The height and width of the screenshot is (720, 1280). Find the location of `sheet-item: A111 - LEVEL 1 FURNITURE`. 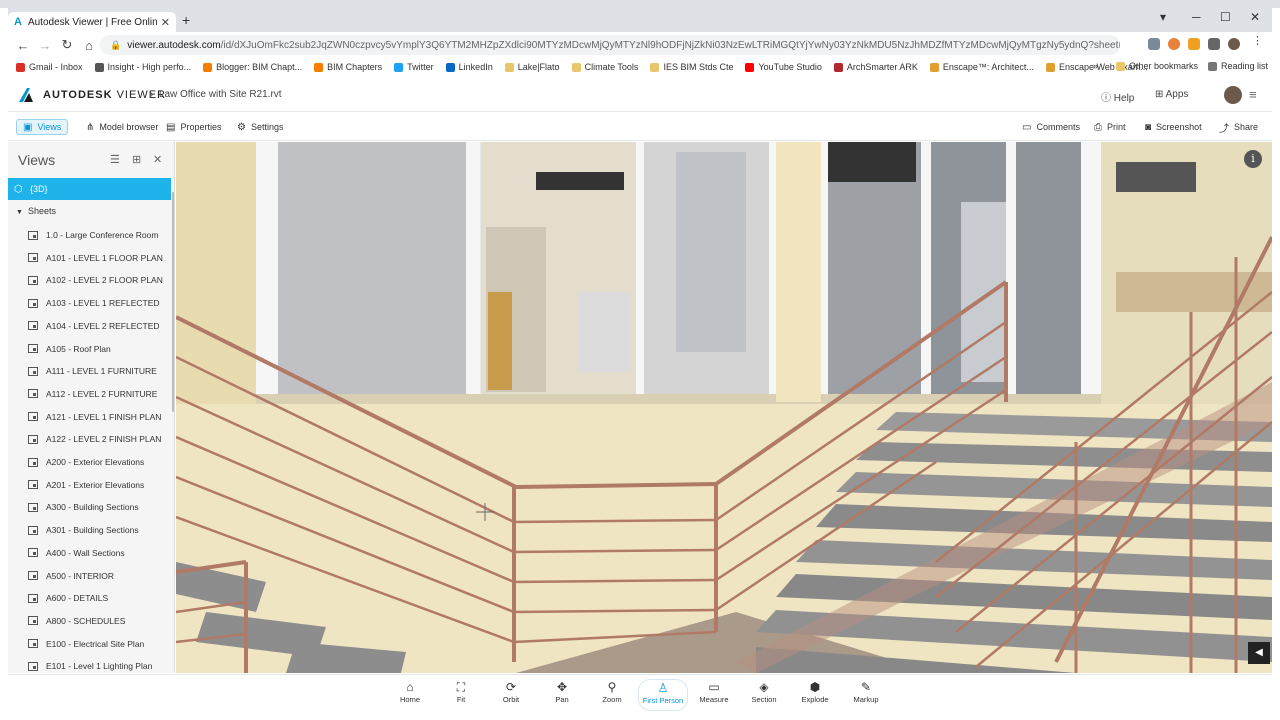

sheet-item: A111 - LEVEL 1 FURNITURE is located at coordinates (92, 371).